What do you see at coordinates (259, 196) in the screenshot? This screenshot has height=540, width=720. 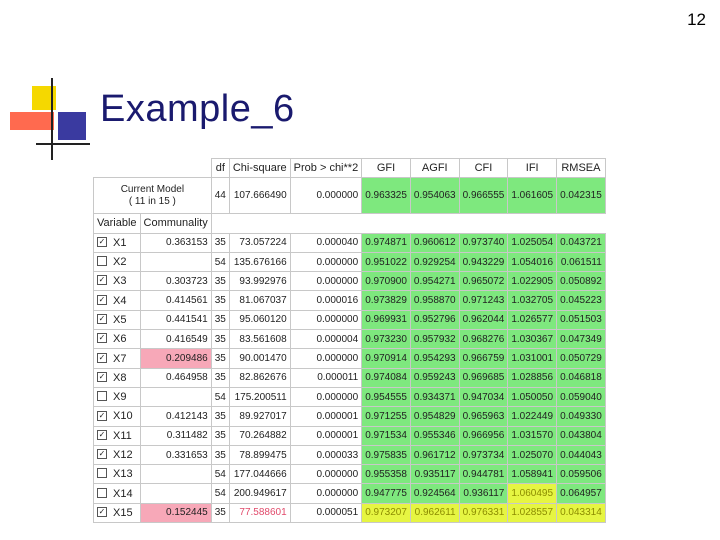 I see `current-model-chi: 107.666490` at bounding box center [259, 196].